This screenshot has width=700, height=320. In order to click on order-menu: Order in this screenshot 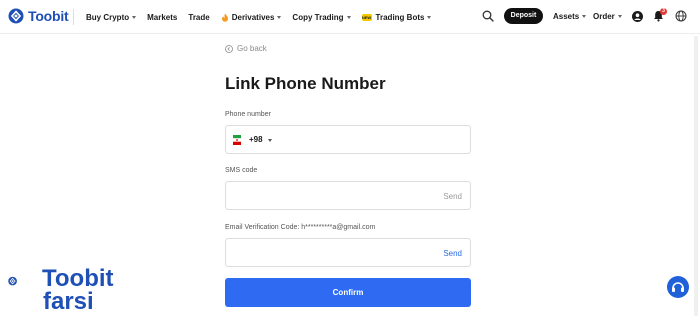, I will do `click(607, 16)`.